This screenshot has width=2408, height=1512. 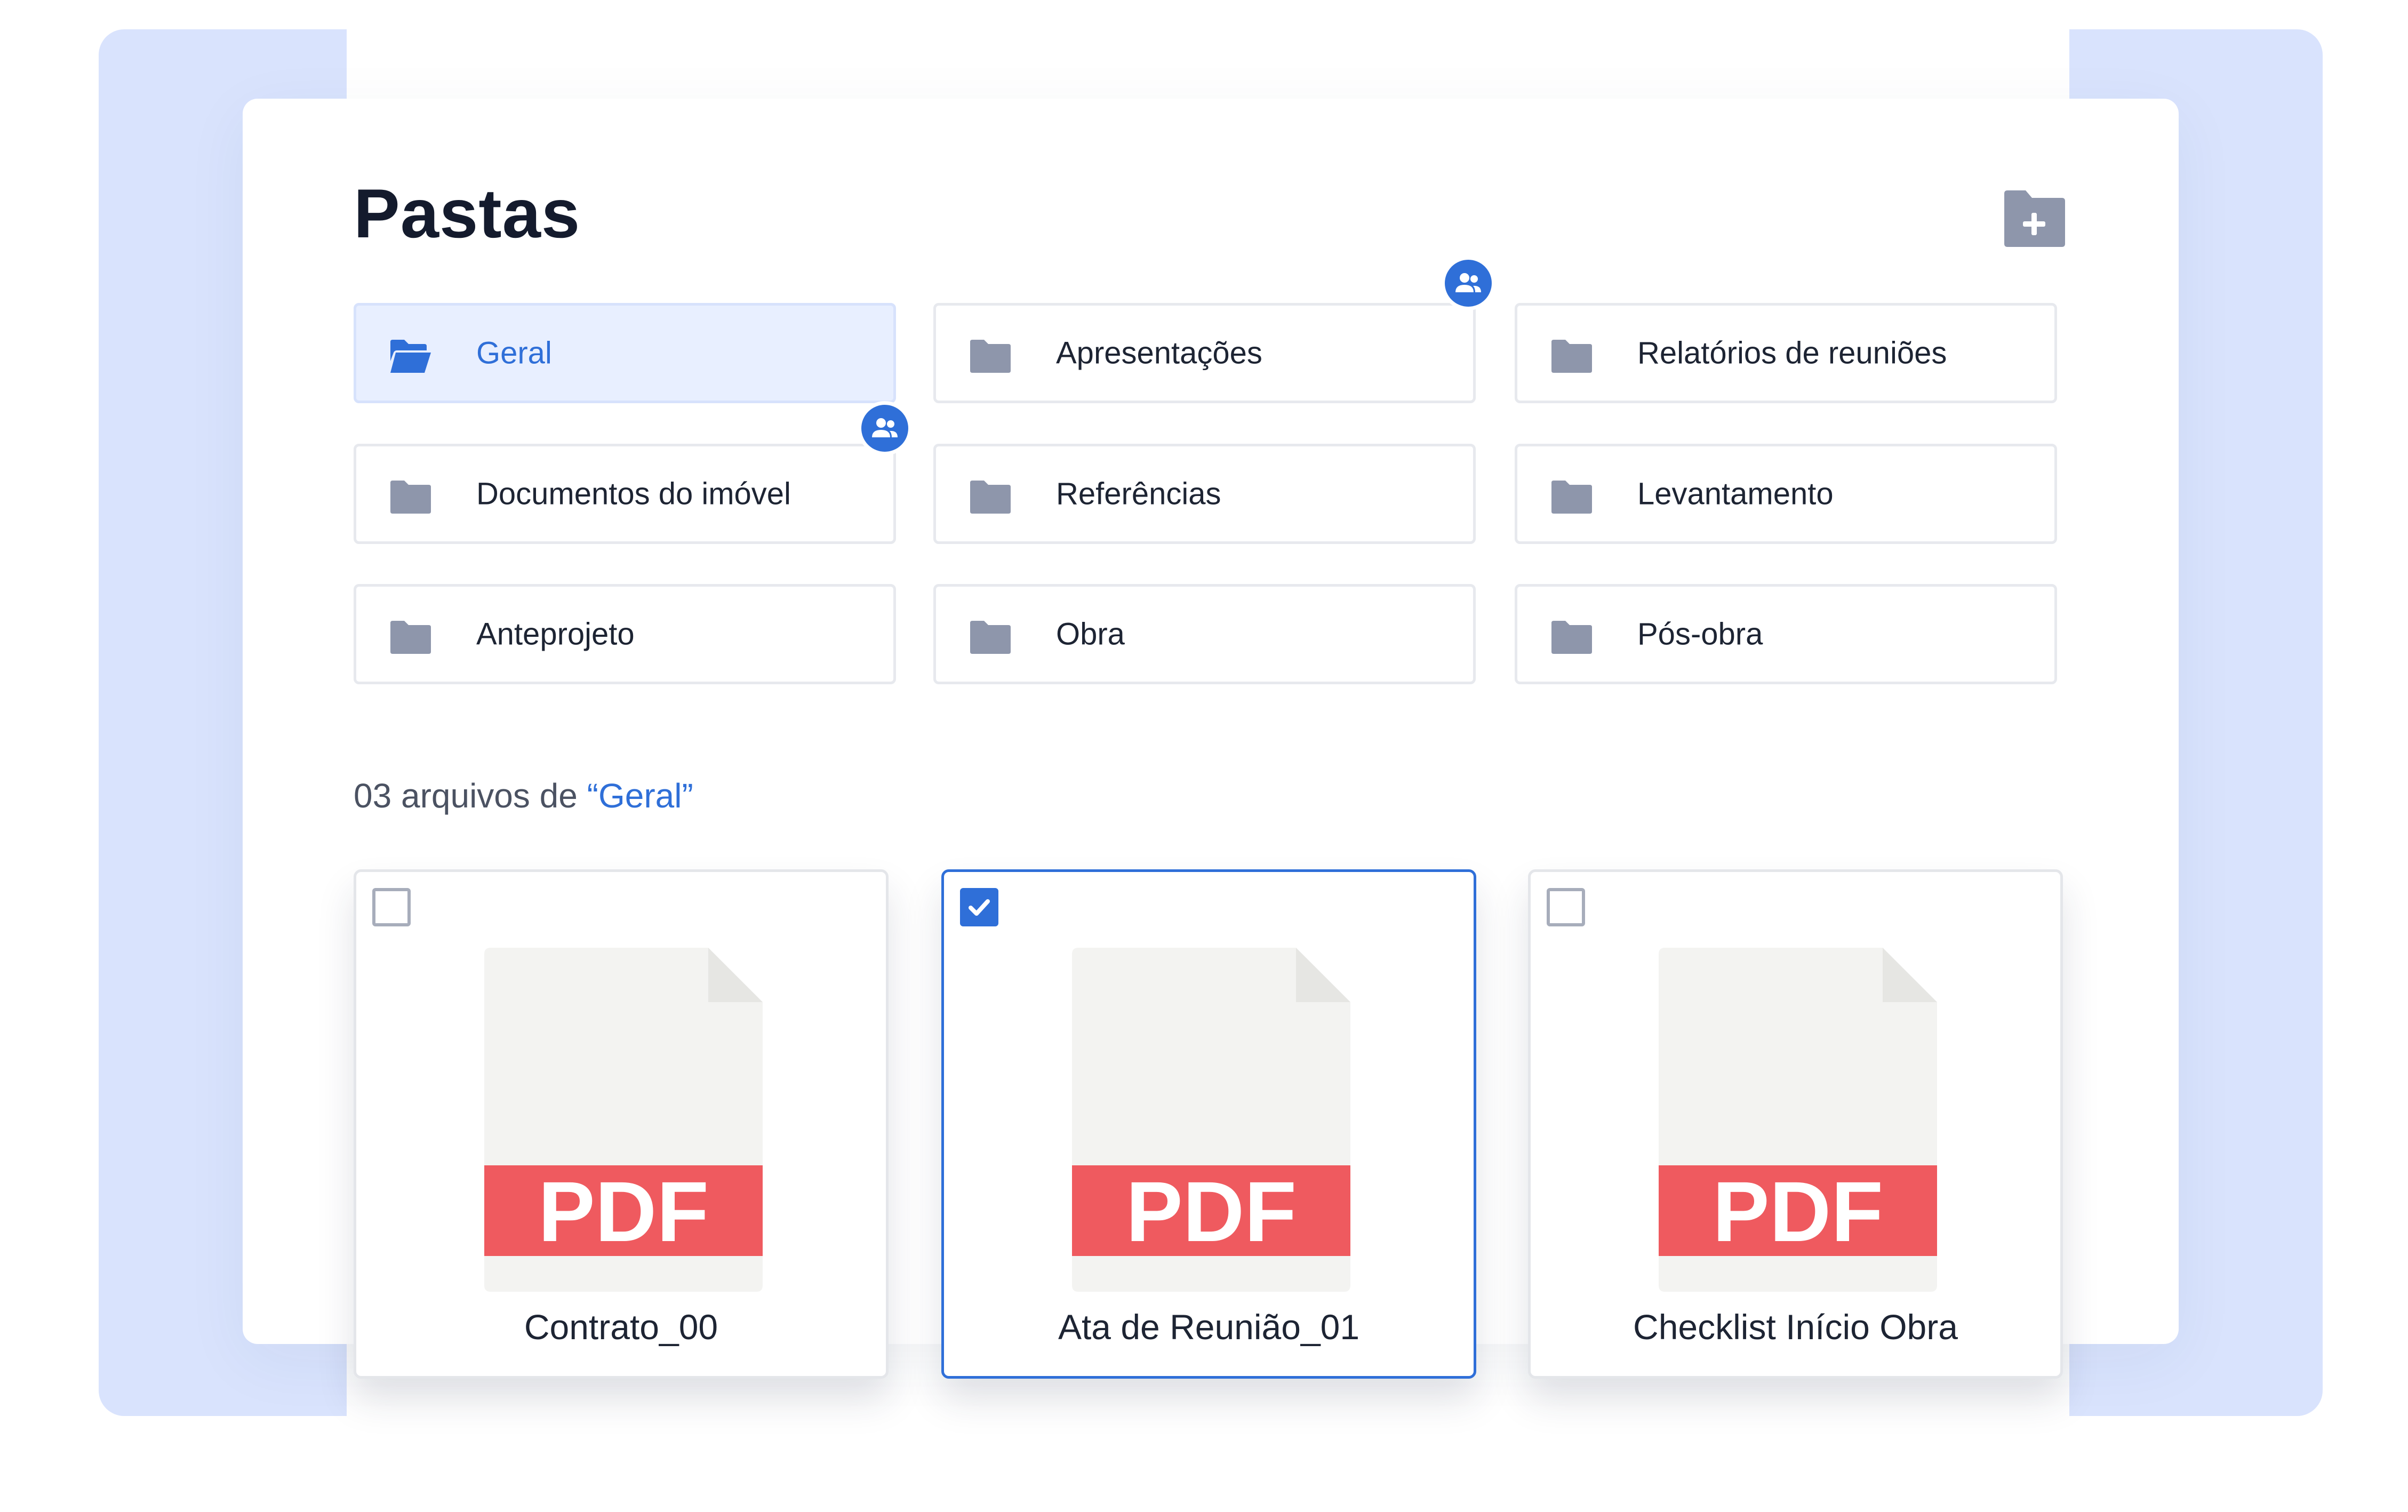 What do you see at coordinates (1138, 493) in the screenshot?
I see `folder-label: Referências` at bounding box center [1138, 493].